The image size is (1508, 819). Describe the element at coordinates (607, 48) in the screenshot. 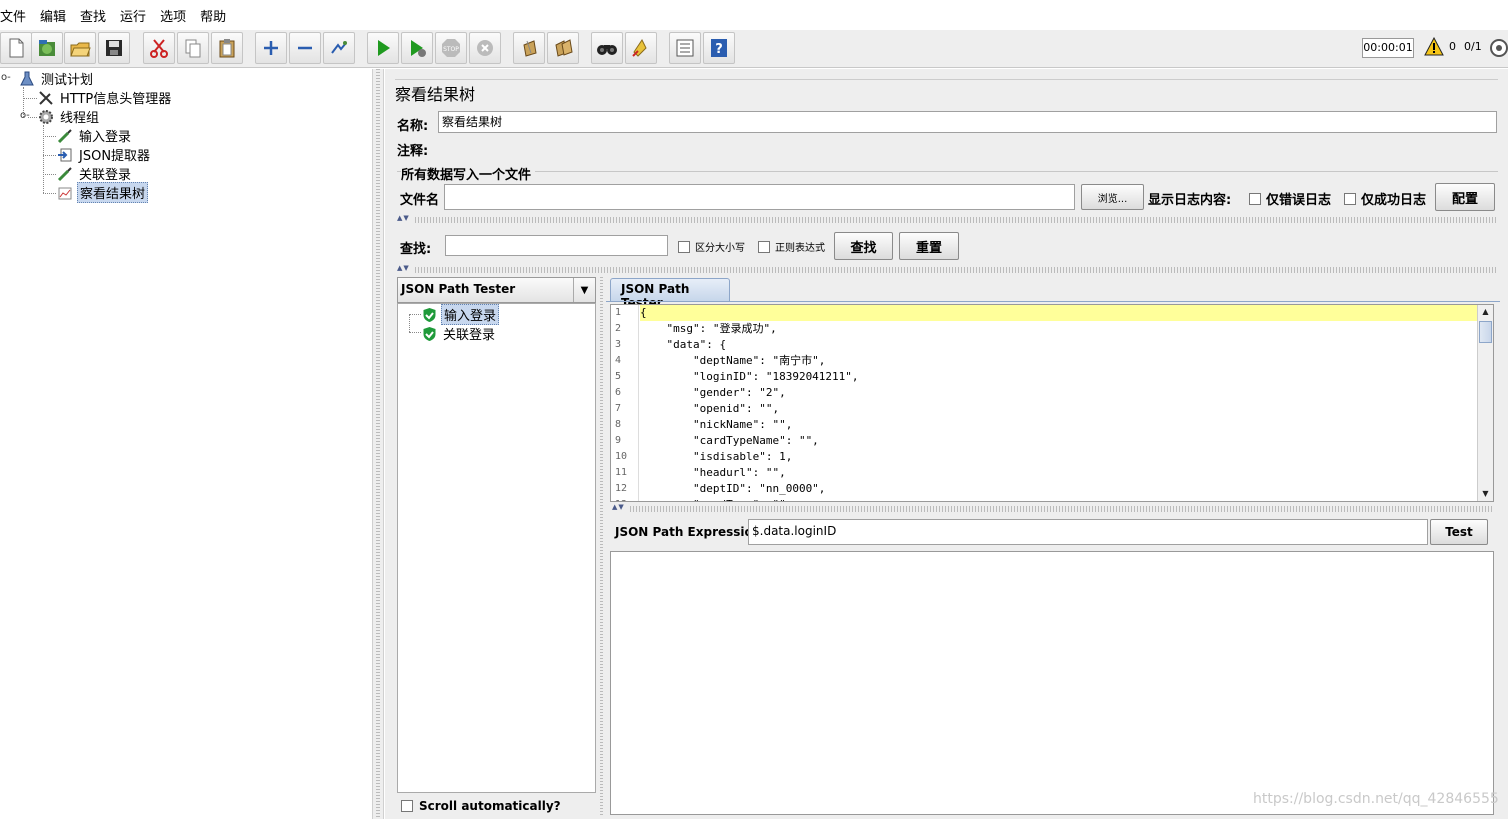

I see `search-button` at that location.